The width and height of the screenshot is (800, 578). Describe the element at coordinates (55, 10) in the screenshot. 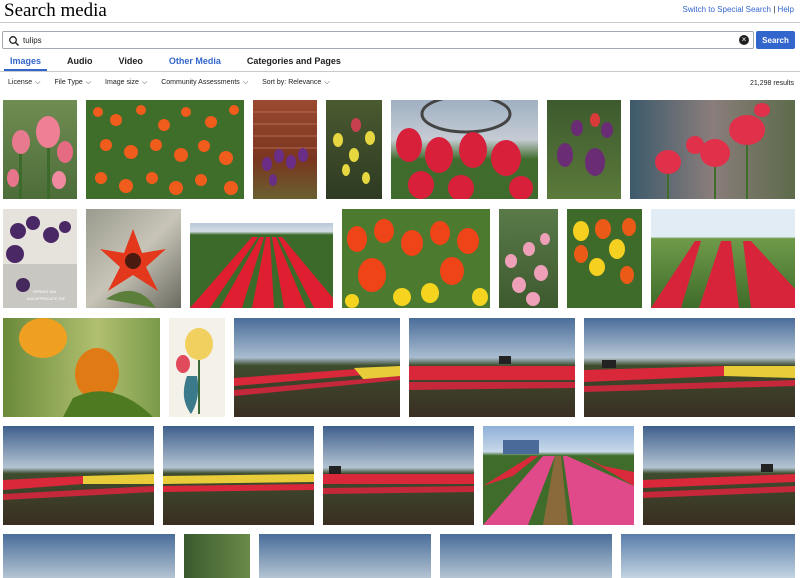

I see `page-title: Search media` at that location.